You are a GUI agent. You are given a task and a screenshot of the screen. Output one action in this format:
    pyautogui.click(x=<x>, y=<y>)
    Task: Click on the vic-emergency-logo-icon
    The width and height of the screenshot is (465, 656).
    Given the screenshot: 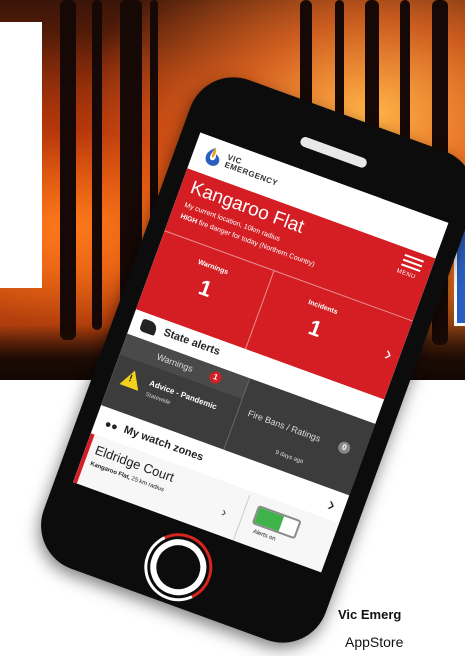 What is the action you would take?
    pyautogui.click(x=212, y=156)
    